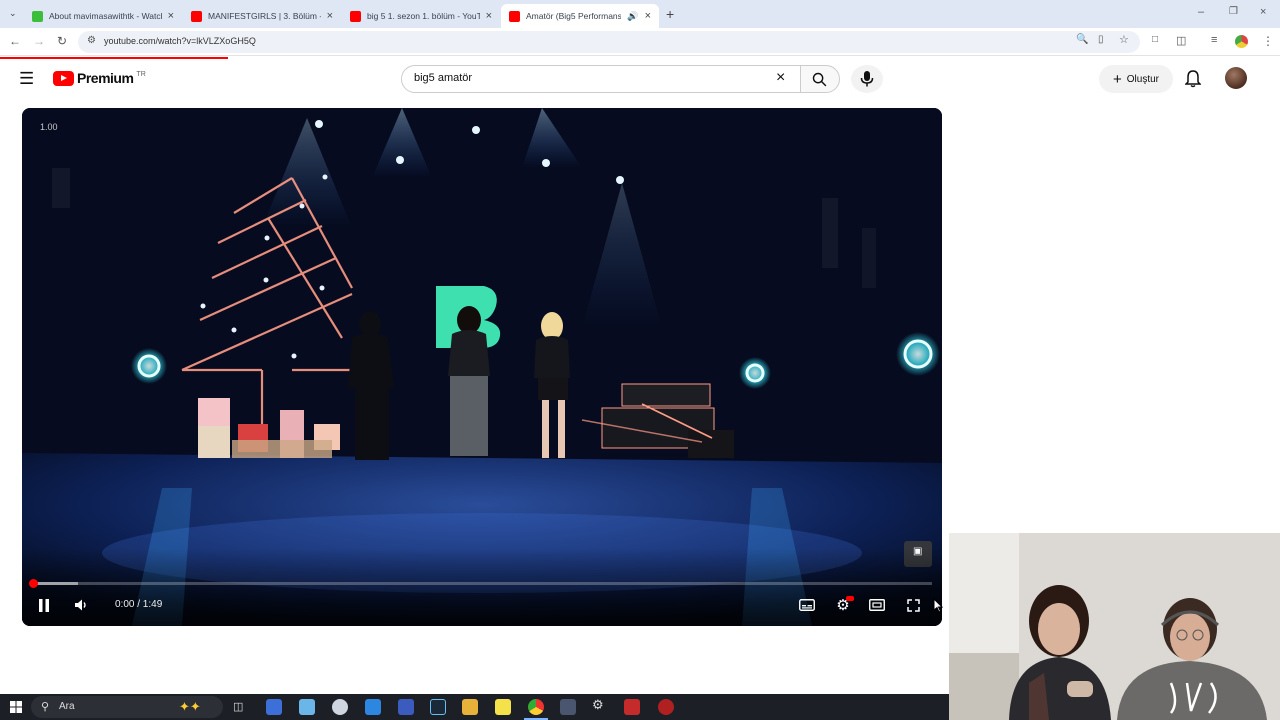 Image resolution: width=1280 pixels, height=720 pixels. What do you see at coordinates (307, 707) in the screenshot?
I see `notes-app-icon` at bounding box center [307, 707].